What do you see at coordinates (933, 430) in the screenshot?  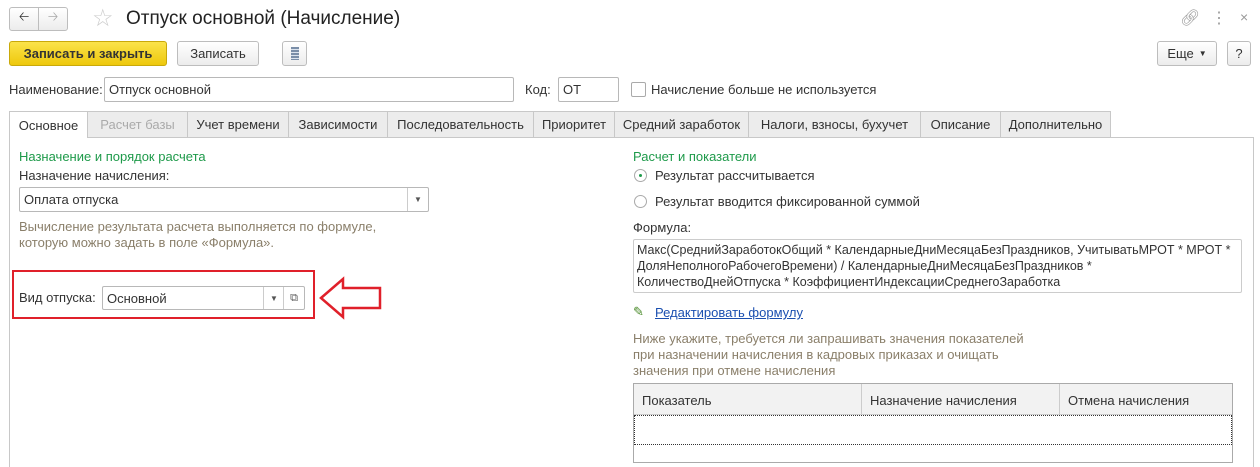 I see `table-row` at bounding box center [933, 430].